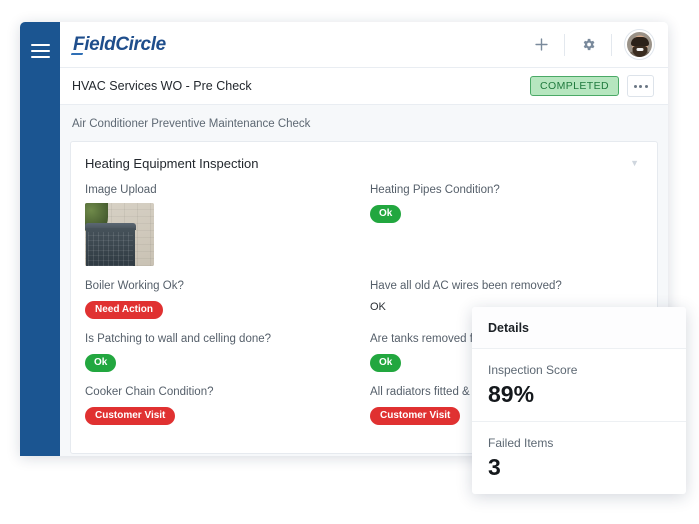 The width and height of the screenshot is (699, 524). I want to click on field-label: Image Upload, so click(121, 190).